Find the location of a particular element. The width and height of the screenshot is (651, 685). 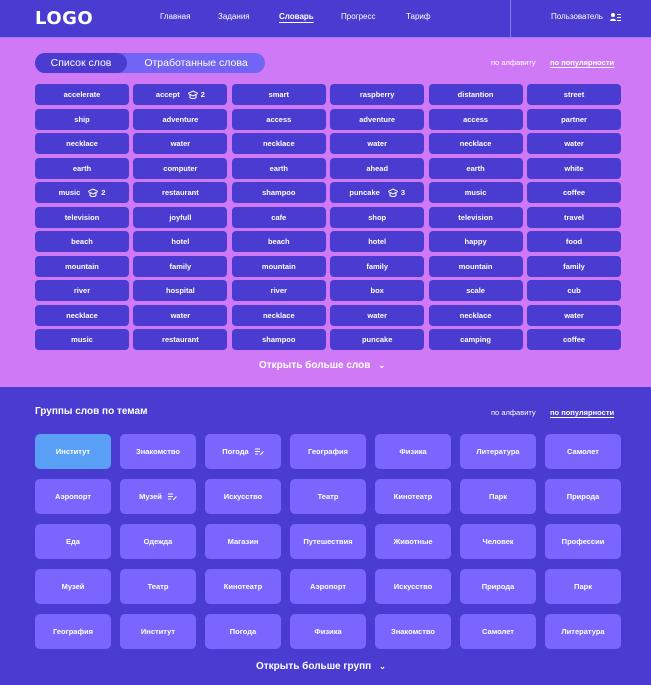

word-chip: joyfull is located at coordinates (180, 217).